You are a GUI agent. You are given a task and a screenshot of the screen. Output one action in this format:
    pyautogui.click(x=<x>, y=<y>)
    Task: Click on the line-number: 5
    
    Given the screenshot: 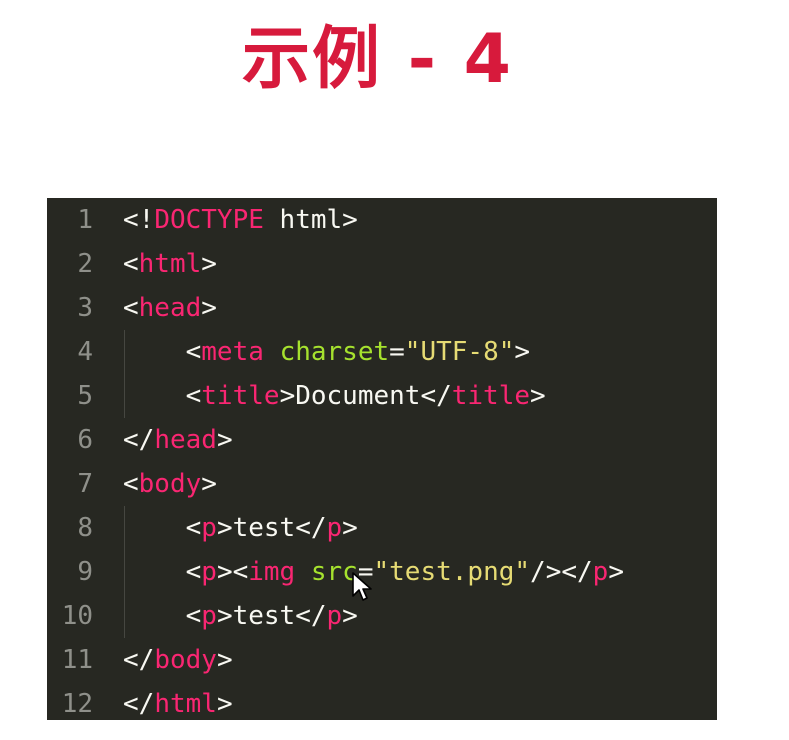 What is the action you would take?
    pyautogui.click(x=85, y=396)
    